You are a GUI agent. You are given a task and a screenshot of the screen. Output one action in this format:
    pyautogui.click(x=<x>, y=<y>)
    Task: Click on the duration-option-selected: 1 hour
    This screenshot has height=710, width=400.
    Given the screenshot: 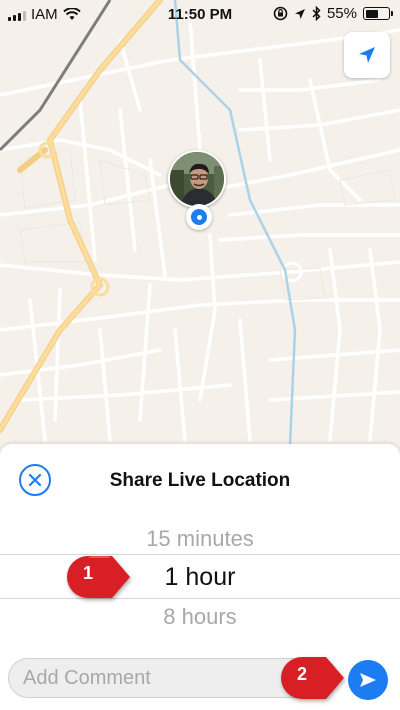 What is the action you would take?
    pyautogui.click(x=200, y=577)
    